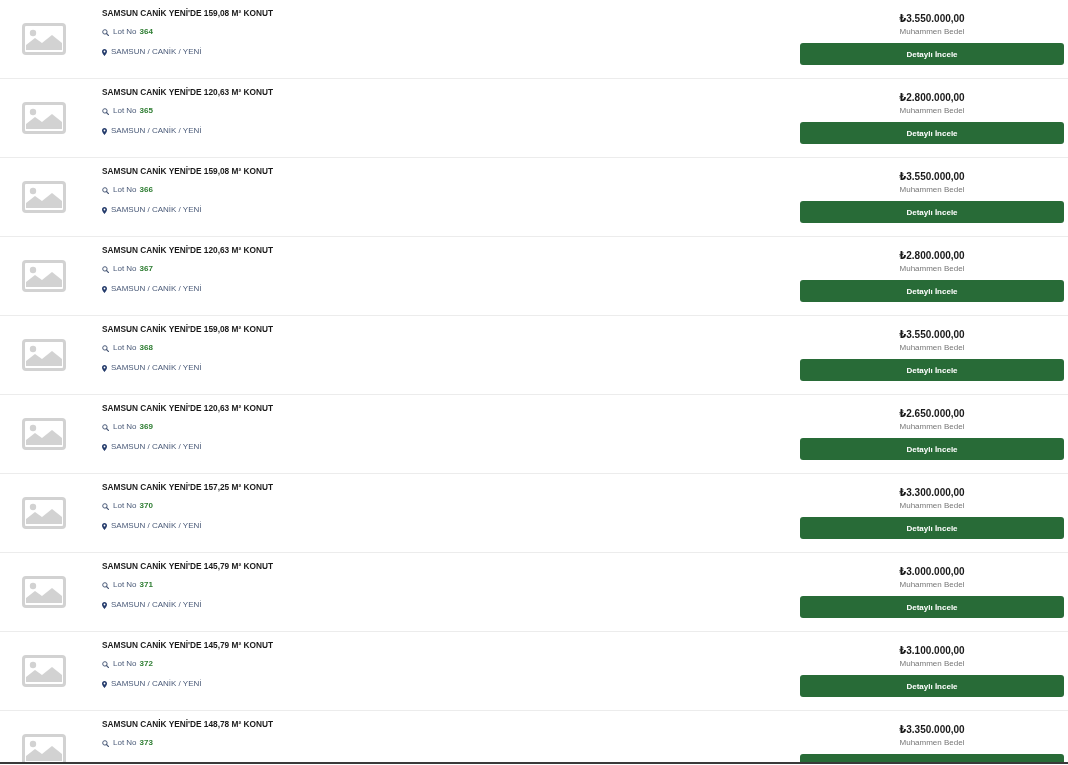 The image size is (1068, 765). I want to click on price-text: ₺2.650.000,00, so click(932, 413).